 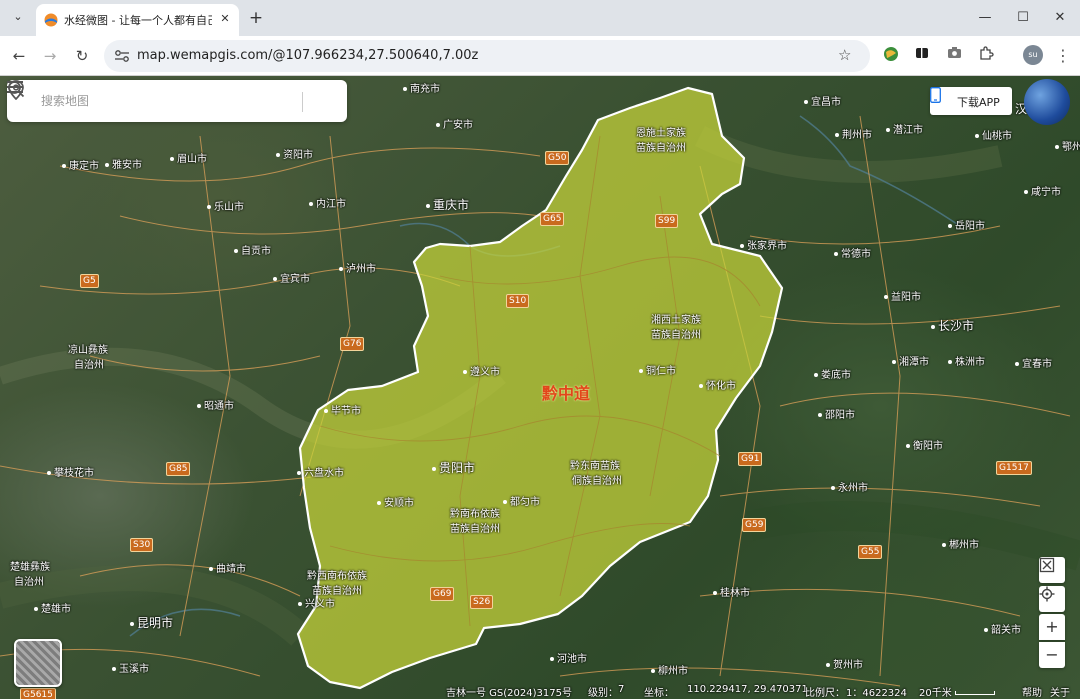 I want to click on minimize-button: —, so click(x=985, y=18).